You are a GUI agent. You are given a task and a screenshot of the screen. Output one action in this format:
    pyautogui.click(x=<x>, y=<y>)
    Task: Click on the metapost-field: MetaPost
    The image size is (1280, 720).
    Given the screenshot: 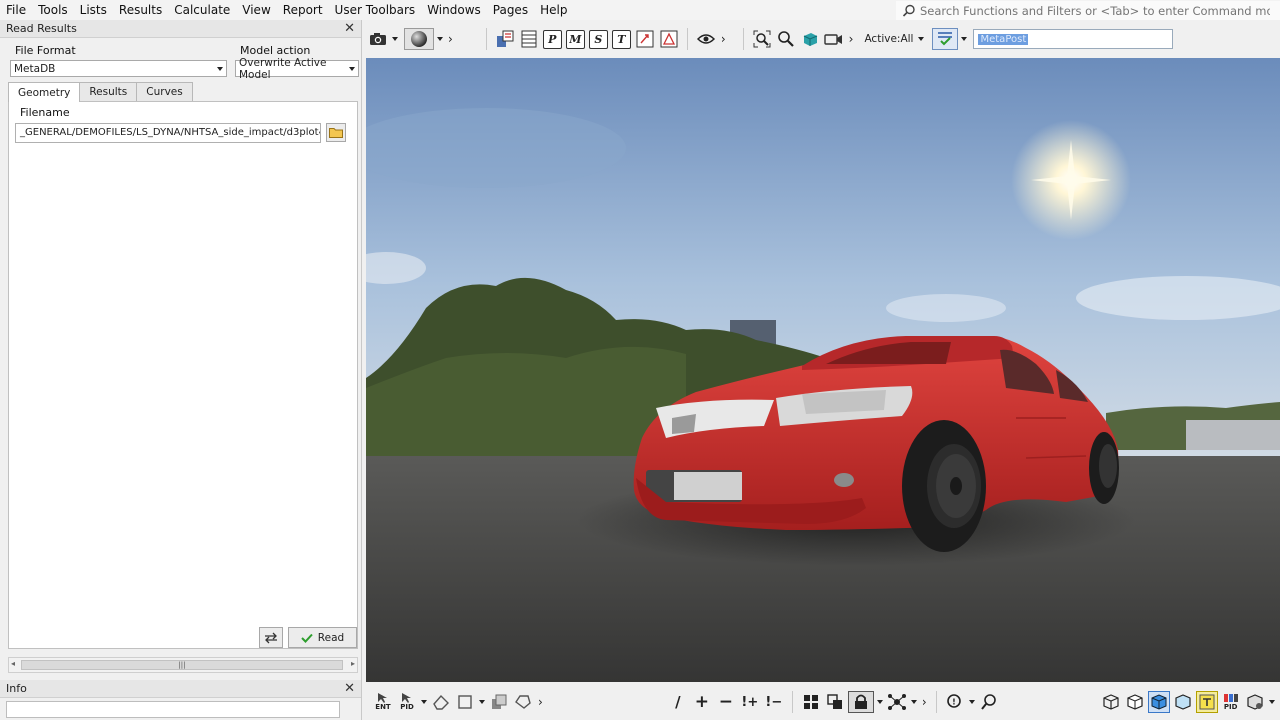 What is the action you would take?
    pyautogui.click(x=1073, y=39)
    